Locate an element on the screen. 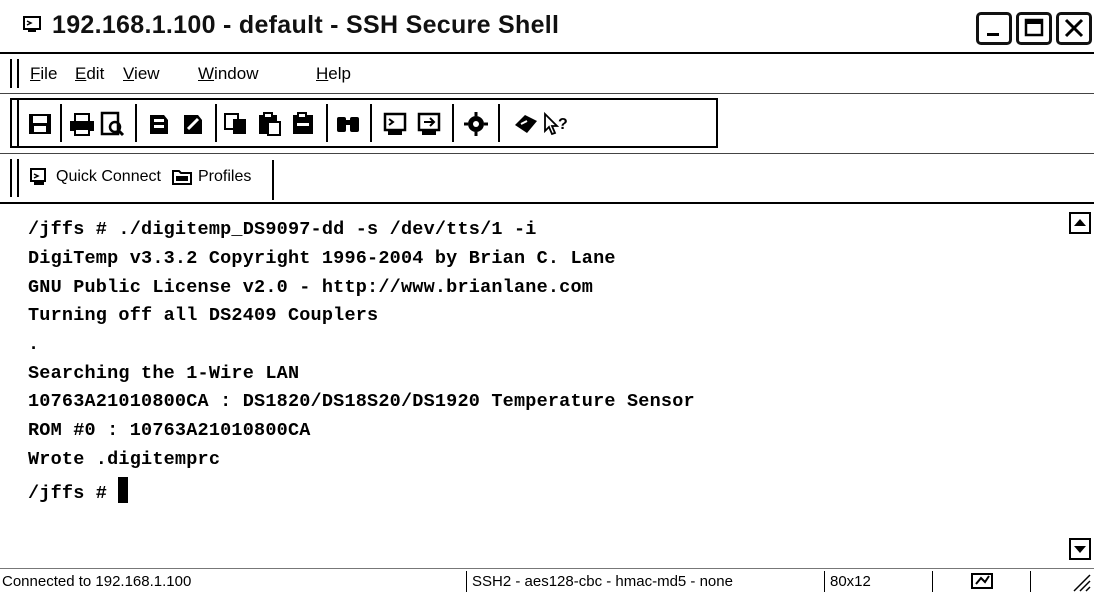 Image resolution: width=1094 pixels, height=593 pixels. terminal-line: ROM #0 : 10763A21010800CA is located at coordinates (169, 430).